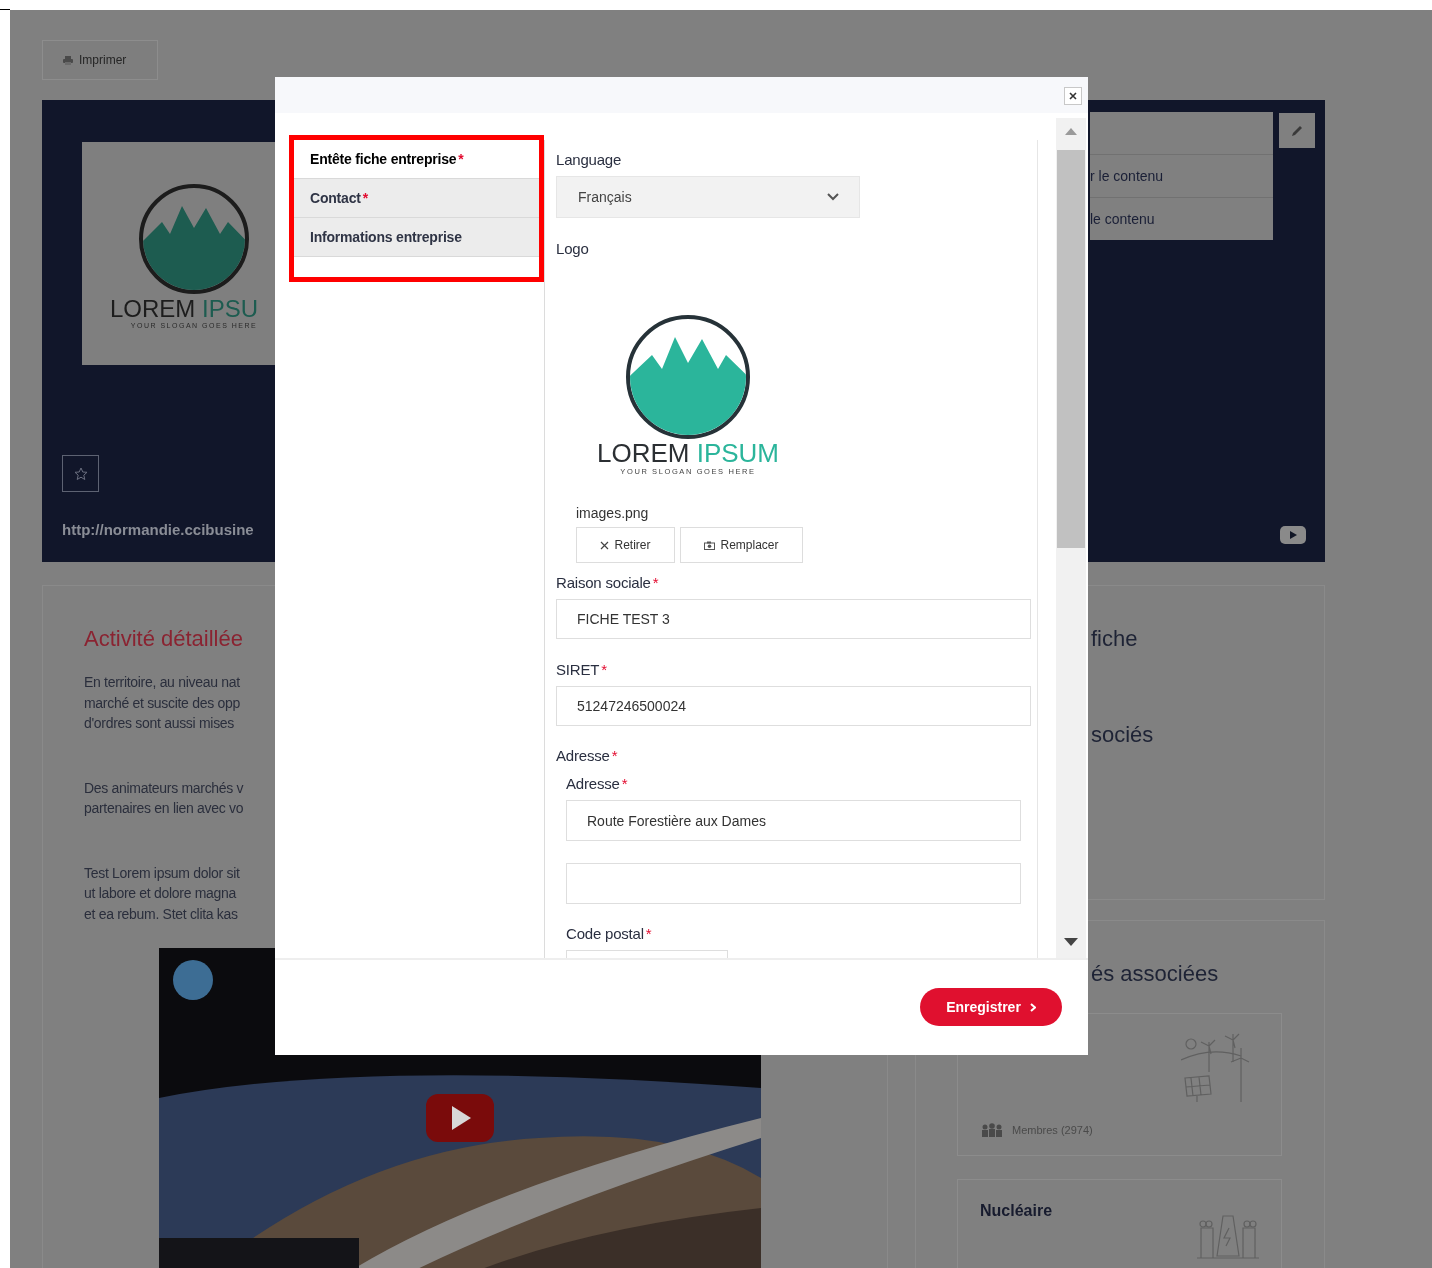 Image resolution: width=1432 pixels, height=1268 pixels. I want to click on remove-button: Retirer, so click(625, 545).